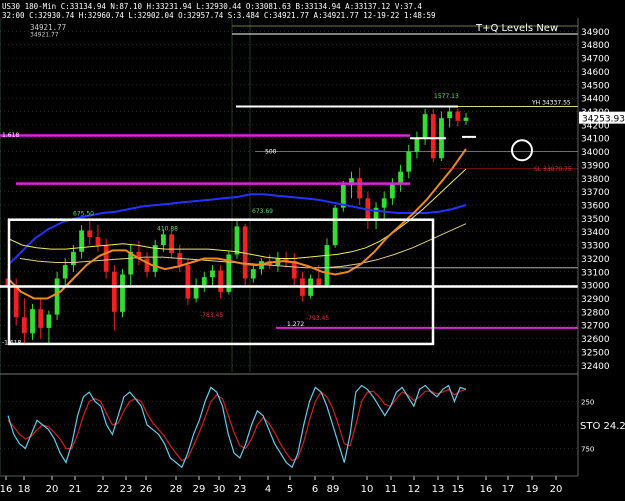 The image size is (625, 501). I want to click on y-tick-label: 34800, so click(595, 46).